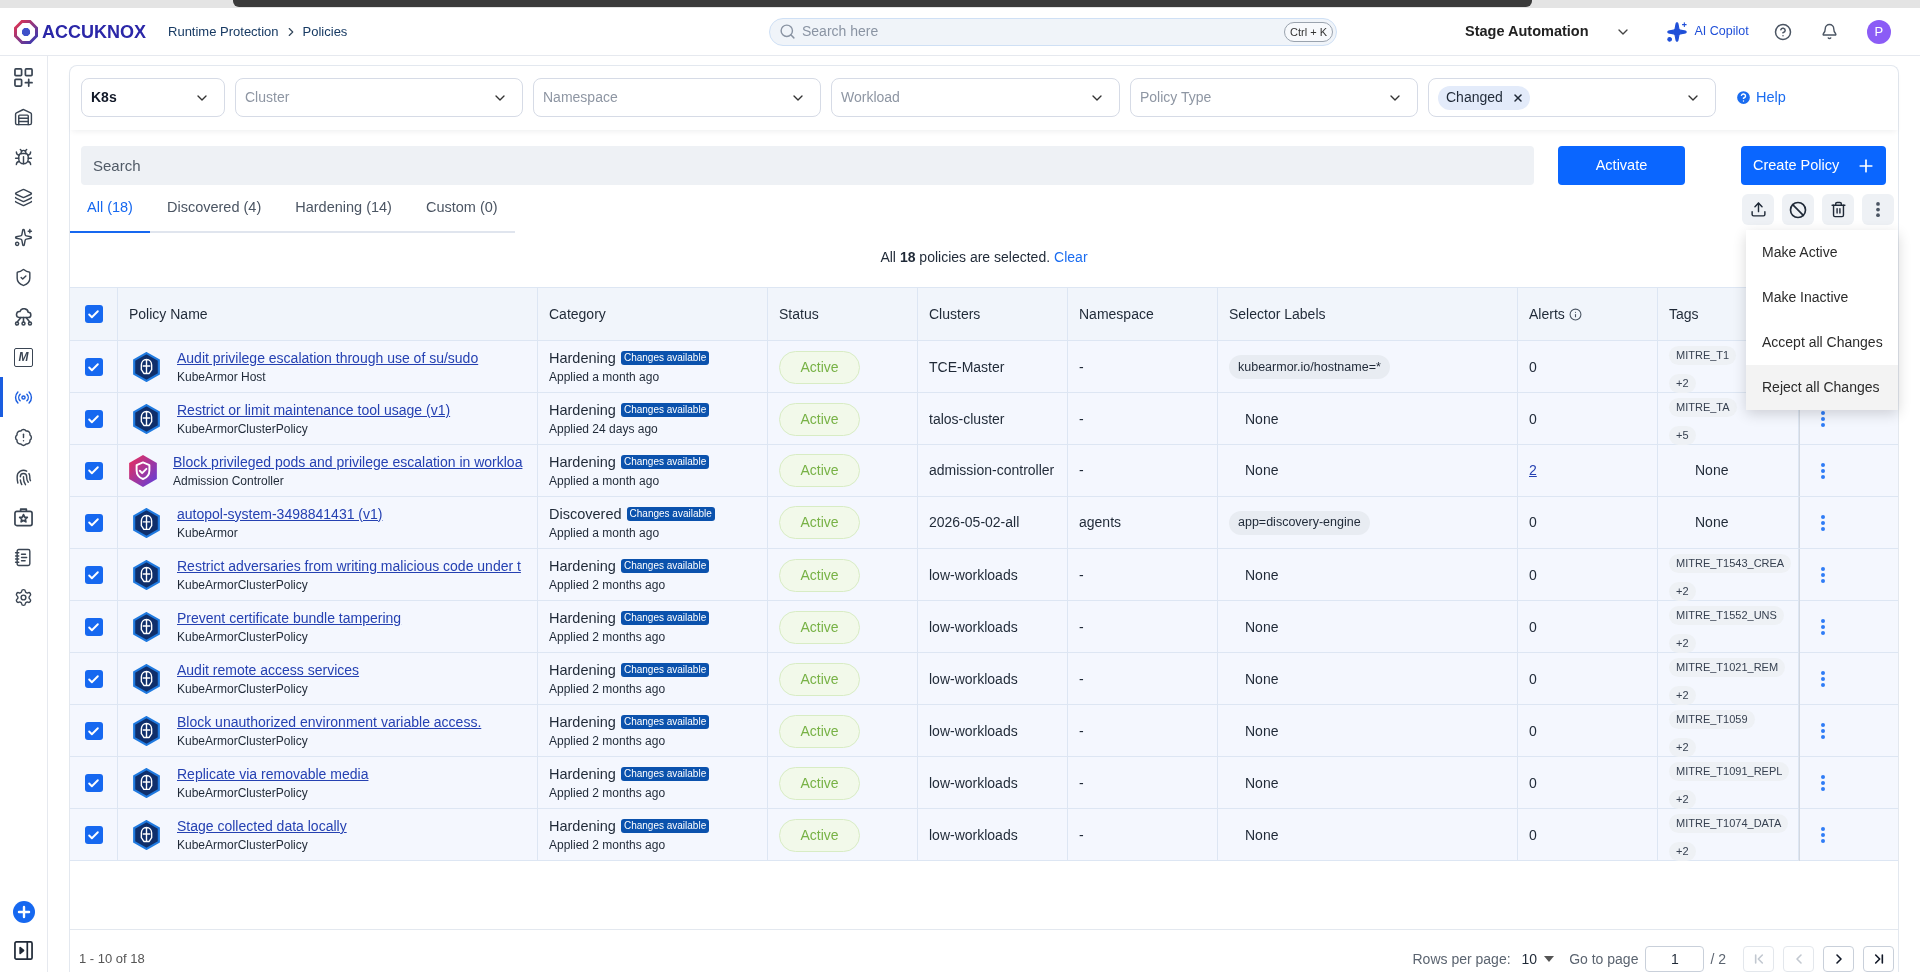  What do you see at coordinates (1682, 435) in the screenshot?
I see `more-tags-chip: +5` at bounding box center [1682, 435].